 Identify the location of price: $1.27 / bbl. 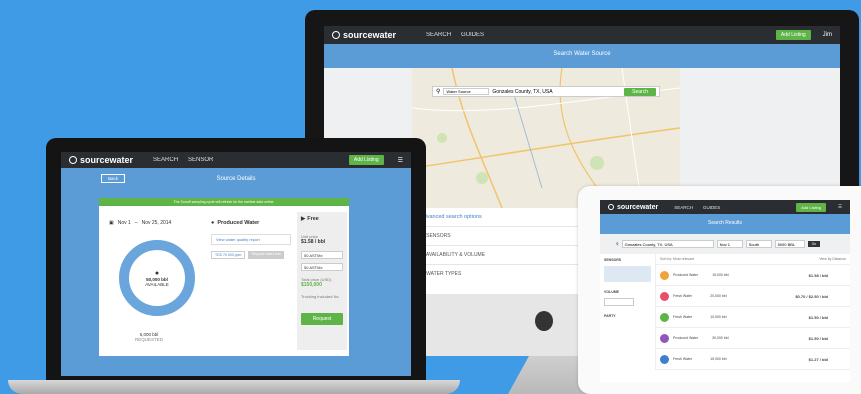
(818, 359).